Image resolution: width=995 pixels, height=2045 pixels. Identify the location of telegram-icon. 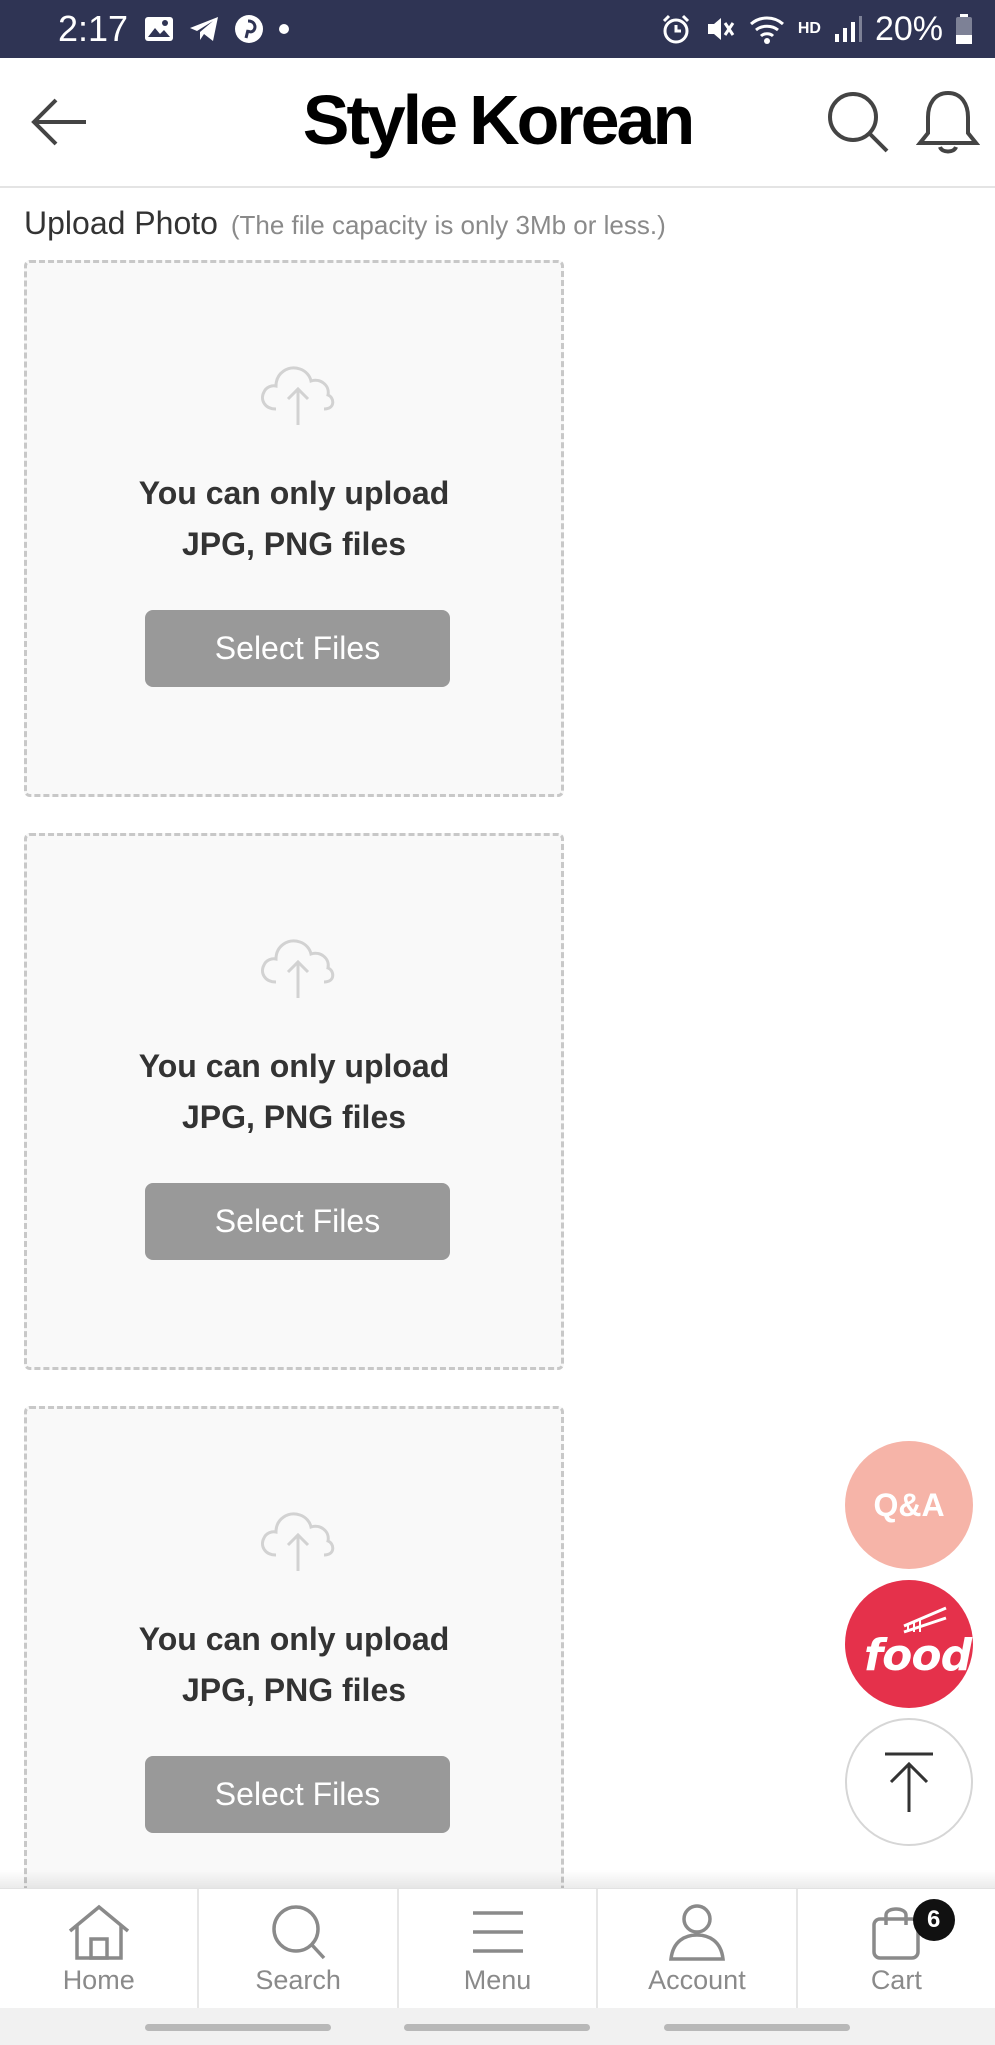
(204, 29).